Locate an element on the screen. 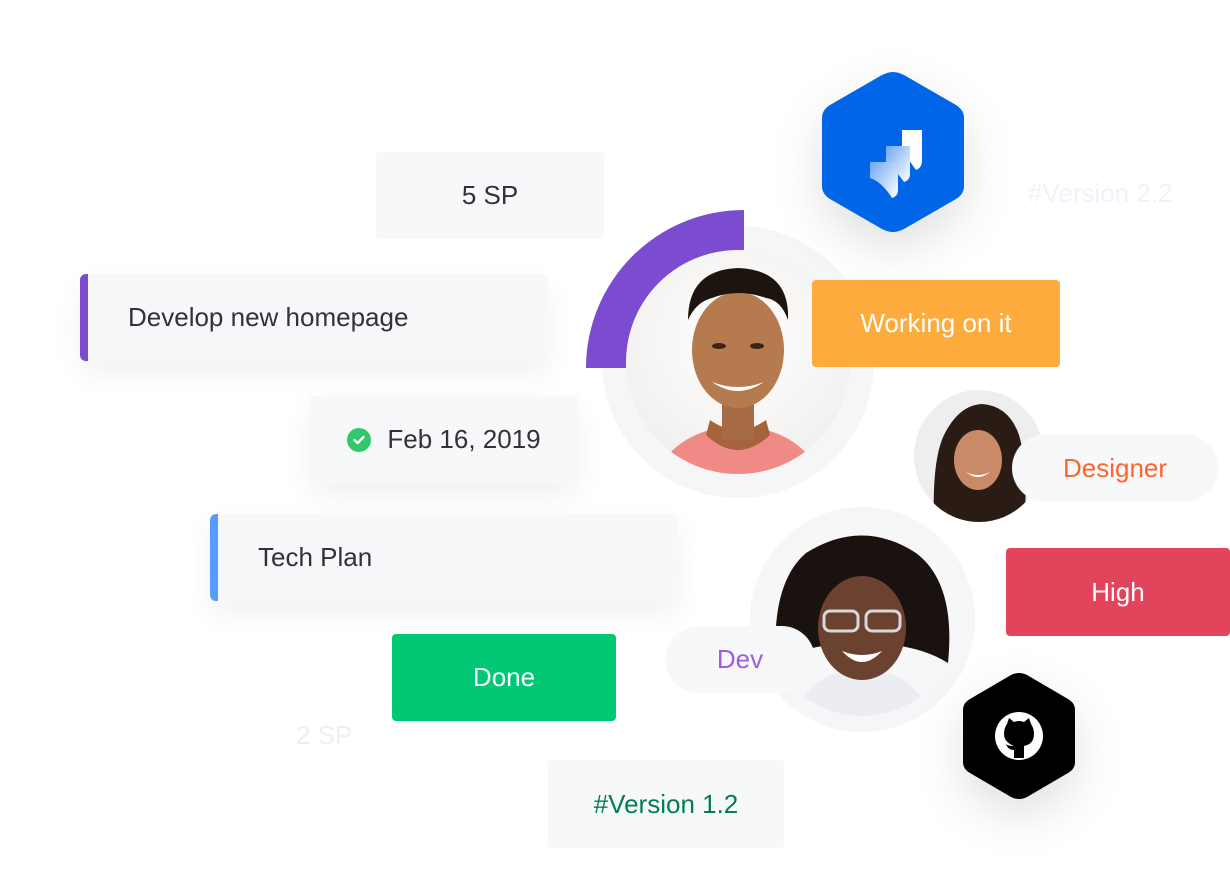  ghost-story-points-label: 2 SP is located at coordinates (324, 735).